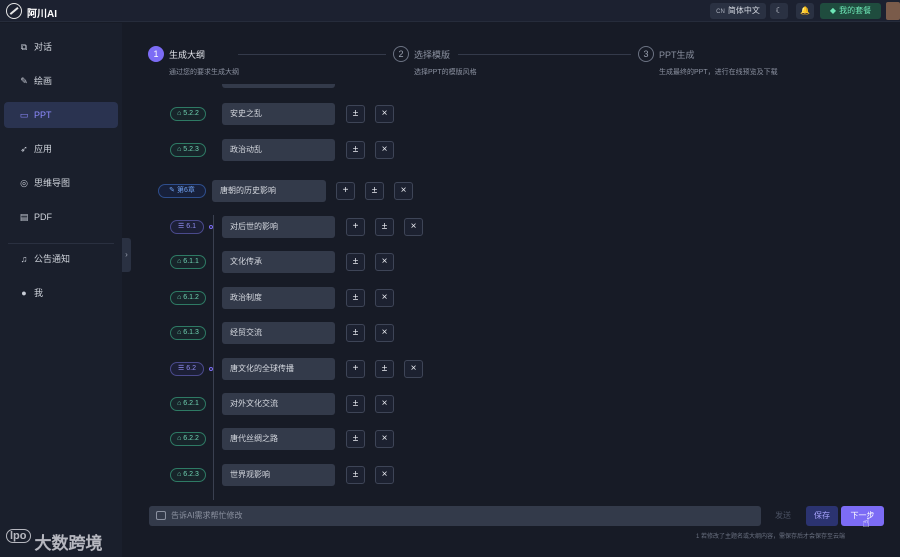  I want to click on step-title: PPT生成, so click(677, 55).